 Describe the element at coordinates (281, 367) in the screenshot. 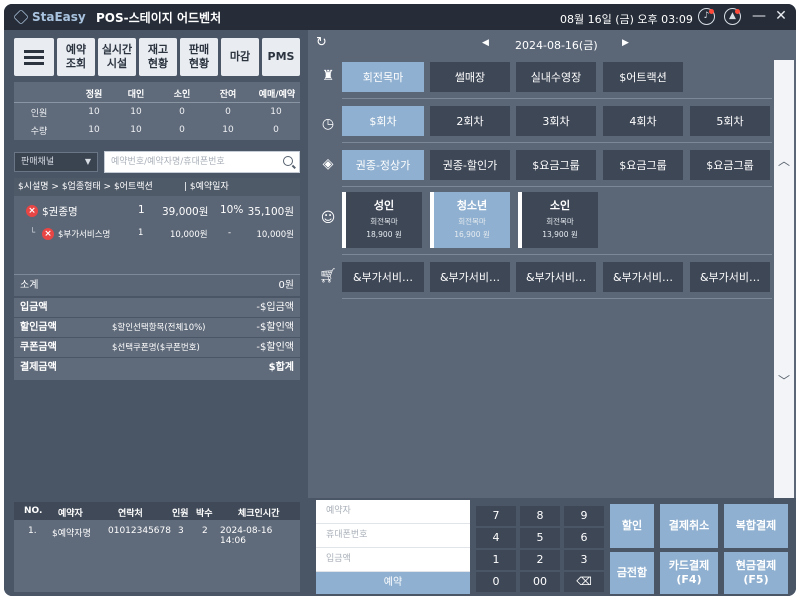

I see `summary-value: $합계` at that location.